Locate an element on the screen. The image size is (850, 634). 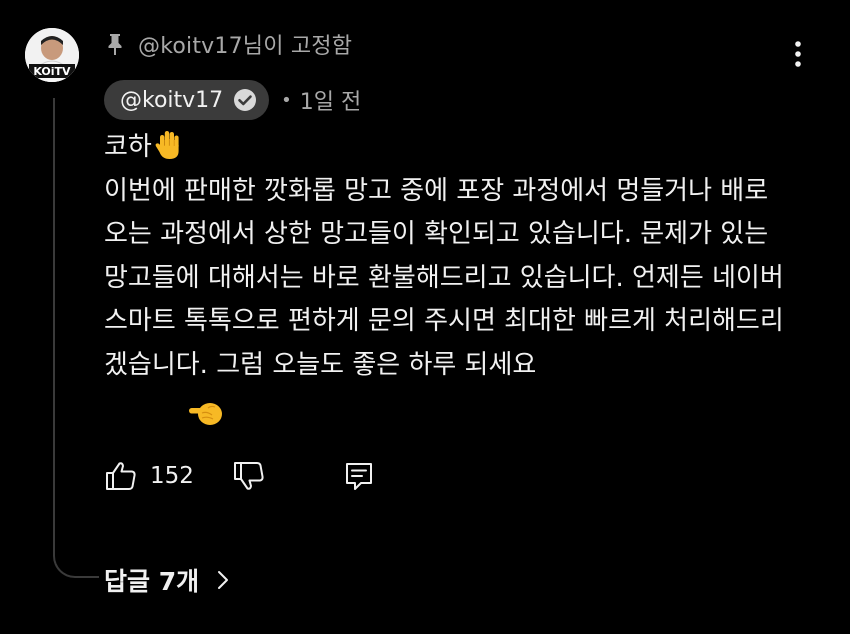
thumbs-up-icon is located at coordinates (121, 476).